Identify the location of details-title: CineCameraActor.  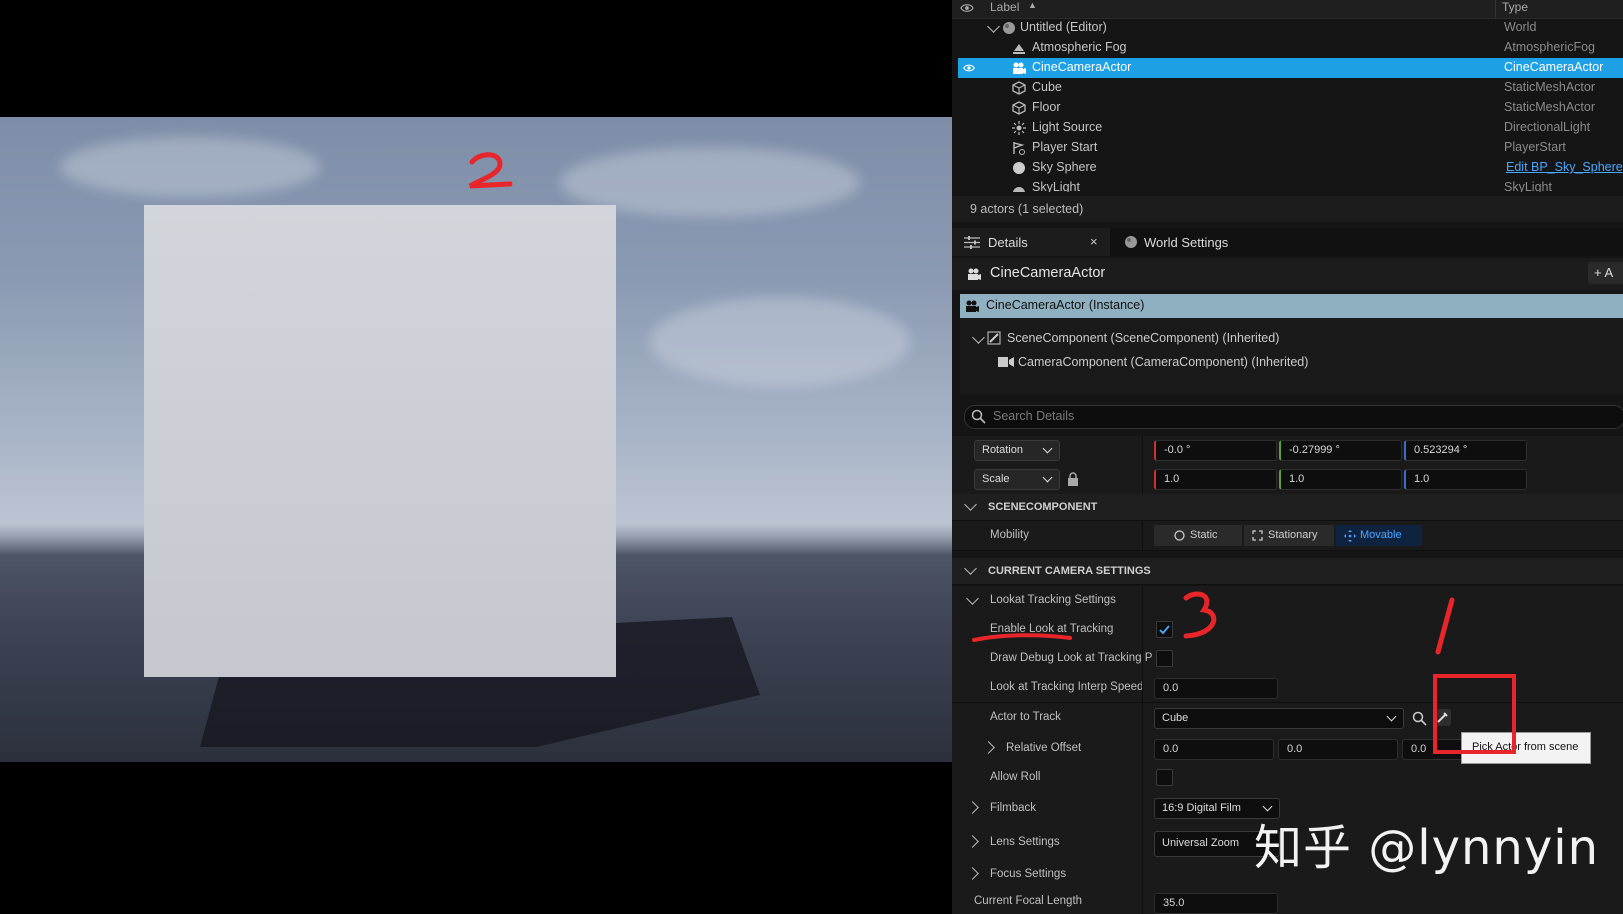
(1048, 273).